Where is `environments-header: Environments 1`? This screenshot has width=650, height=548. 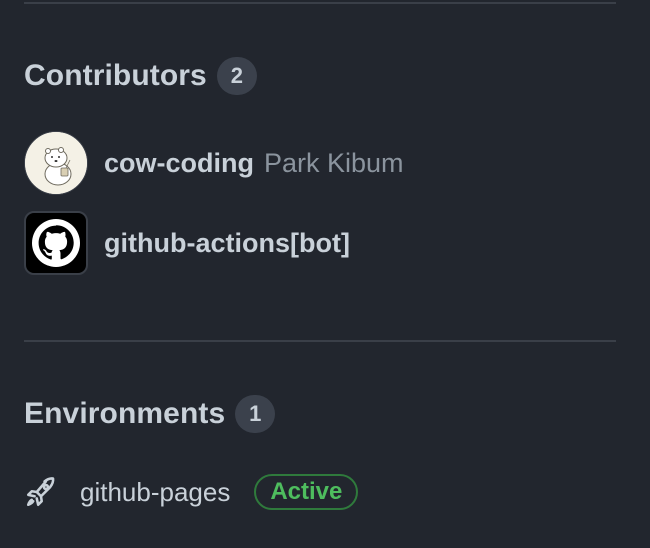
environments-header: Environments 1 is located at coordinates (150, 414).